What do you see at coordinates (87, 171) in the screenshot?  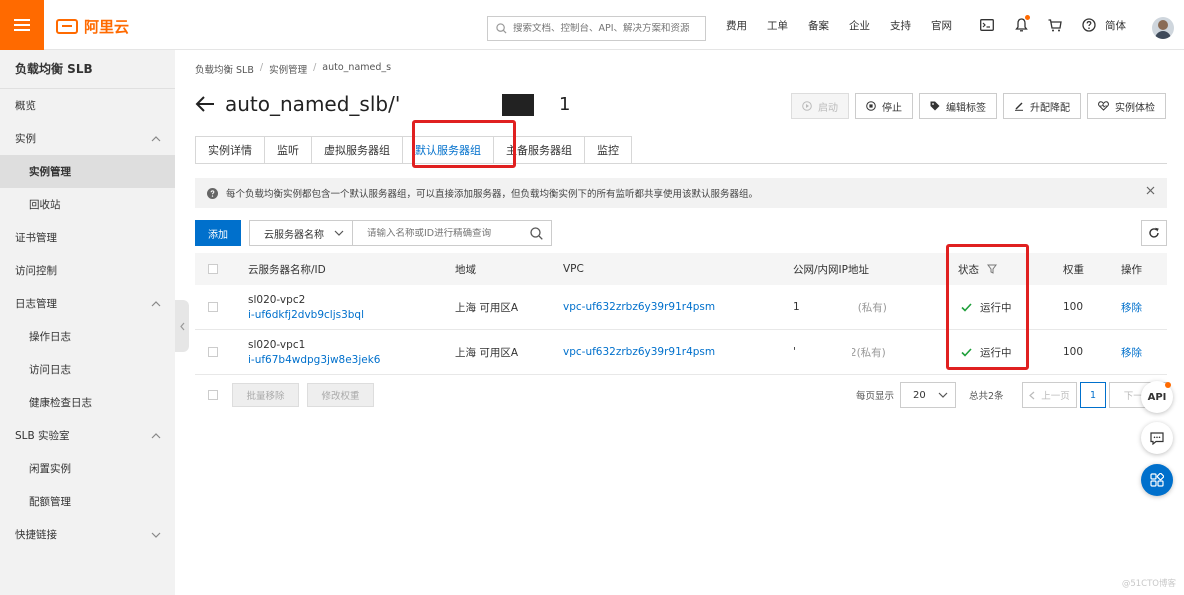 I see `sidebar-item-instance-management: 实例管理` at bounding box center [87, 171].